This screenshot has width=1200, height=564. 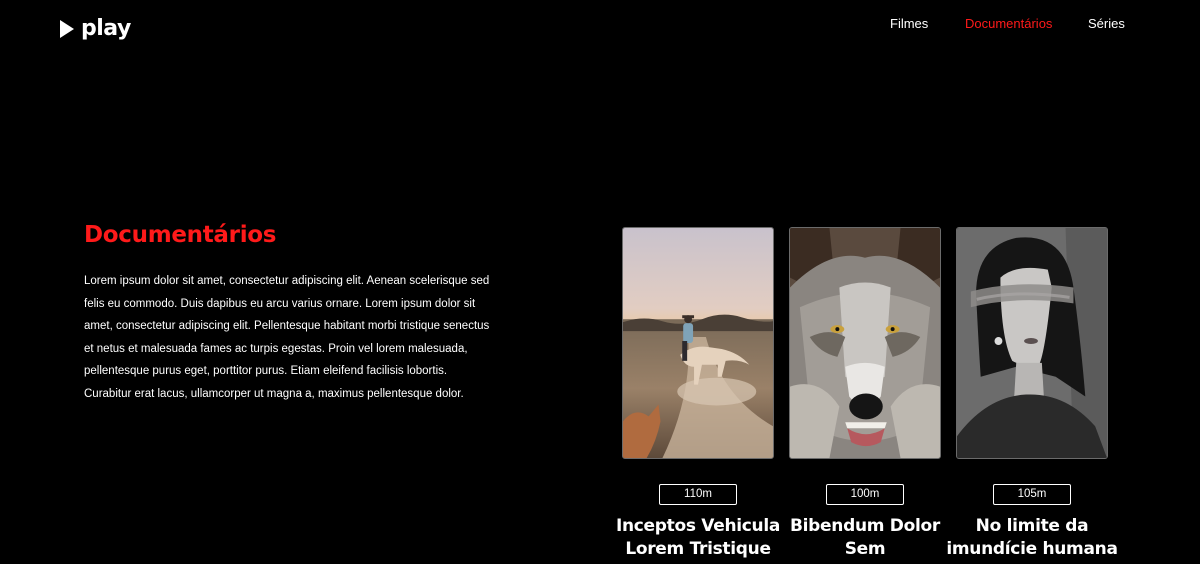 What do you see at coordinates (1032, 538) in the screenshot?
I see `card-title: No limite da imundície humana` at bounding box center [1032, 538].